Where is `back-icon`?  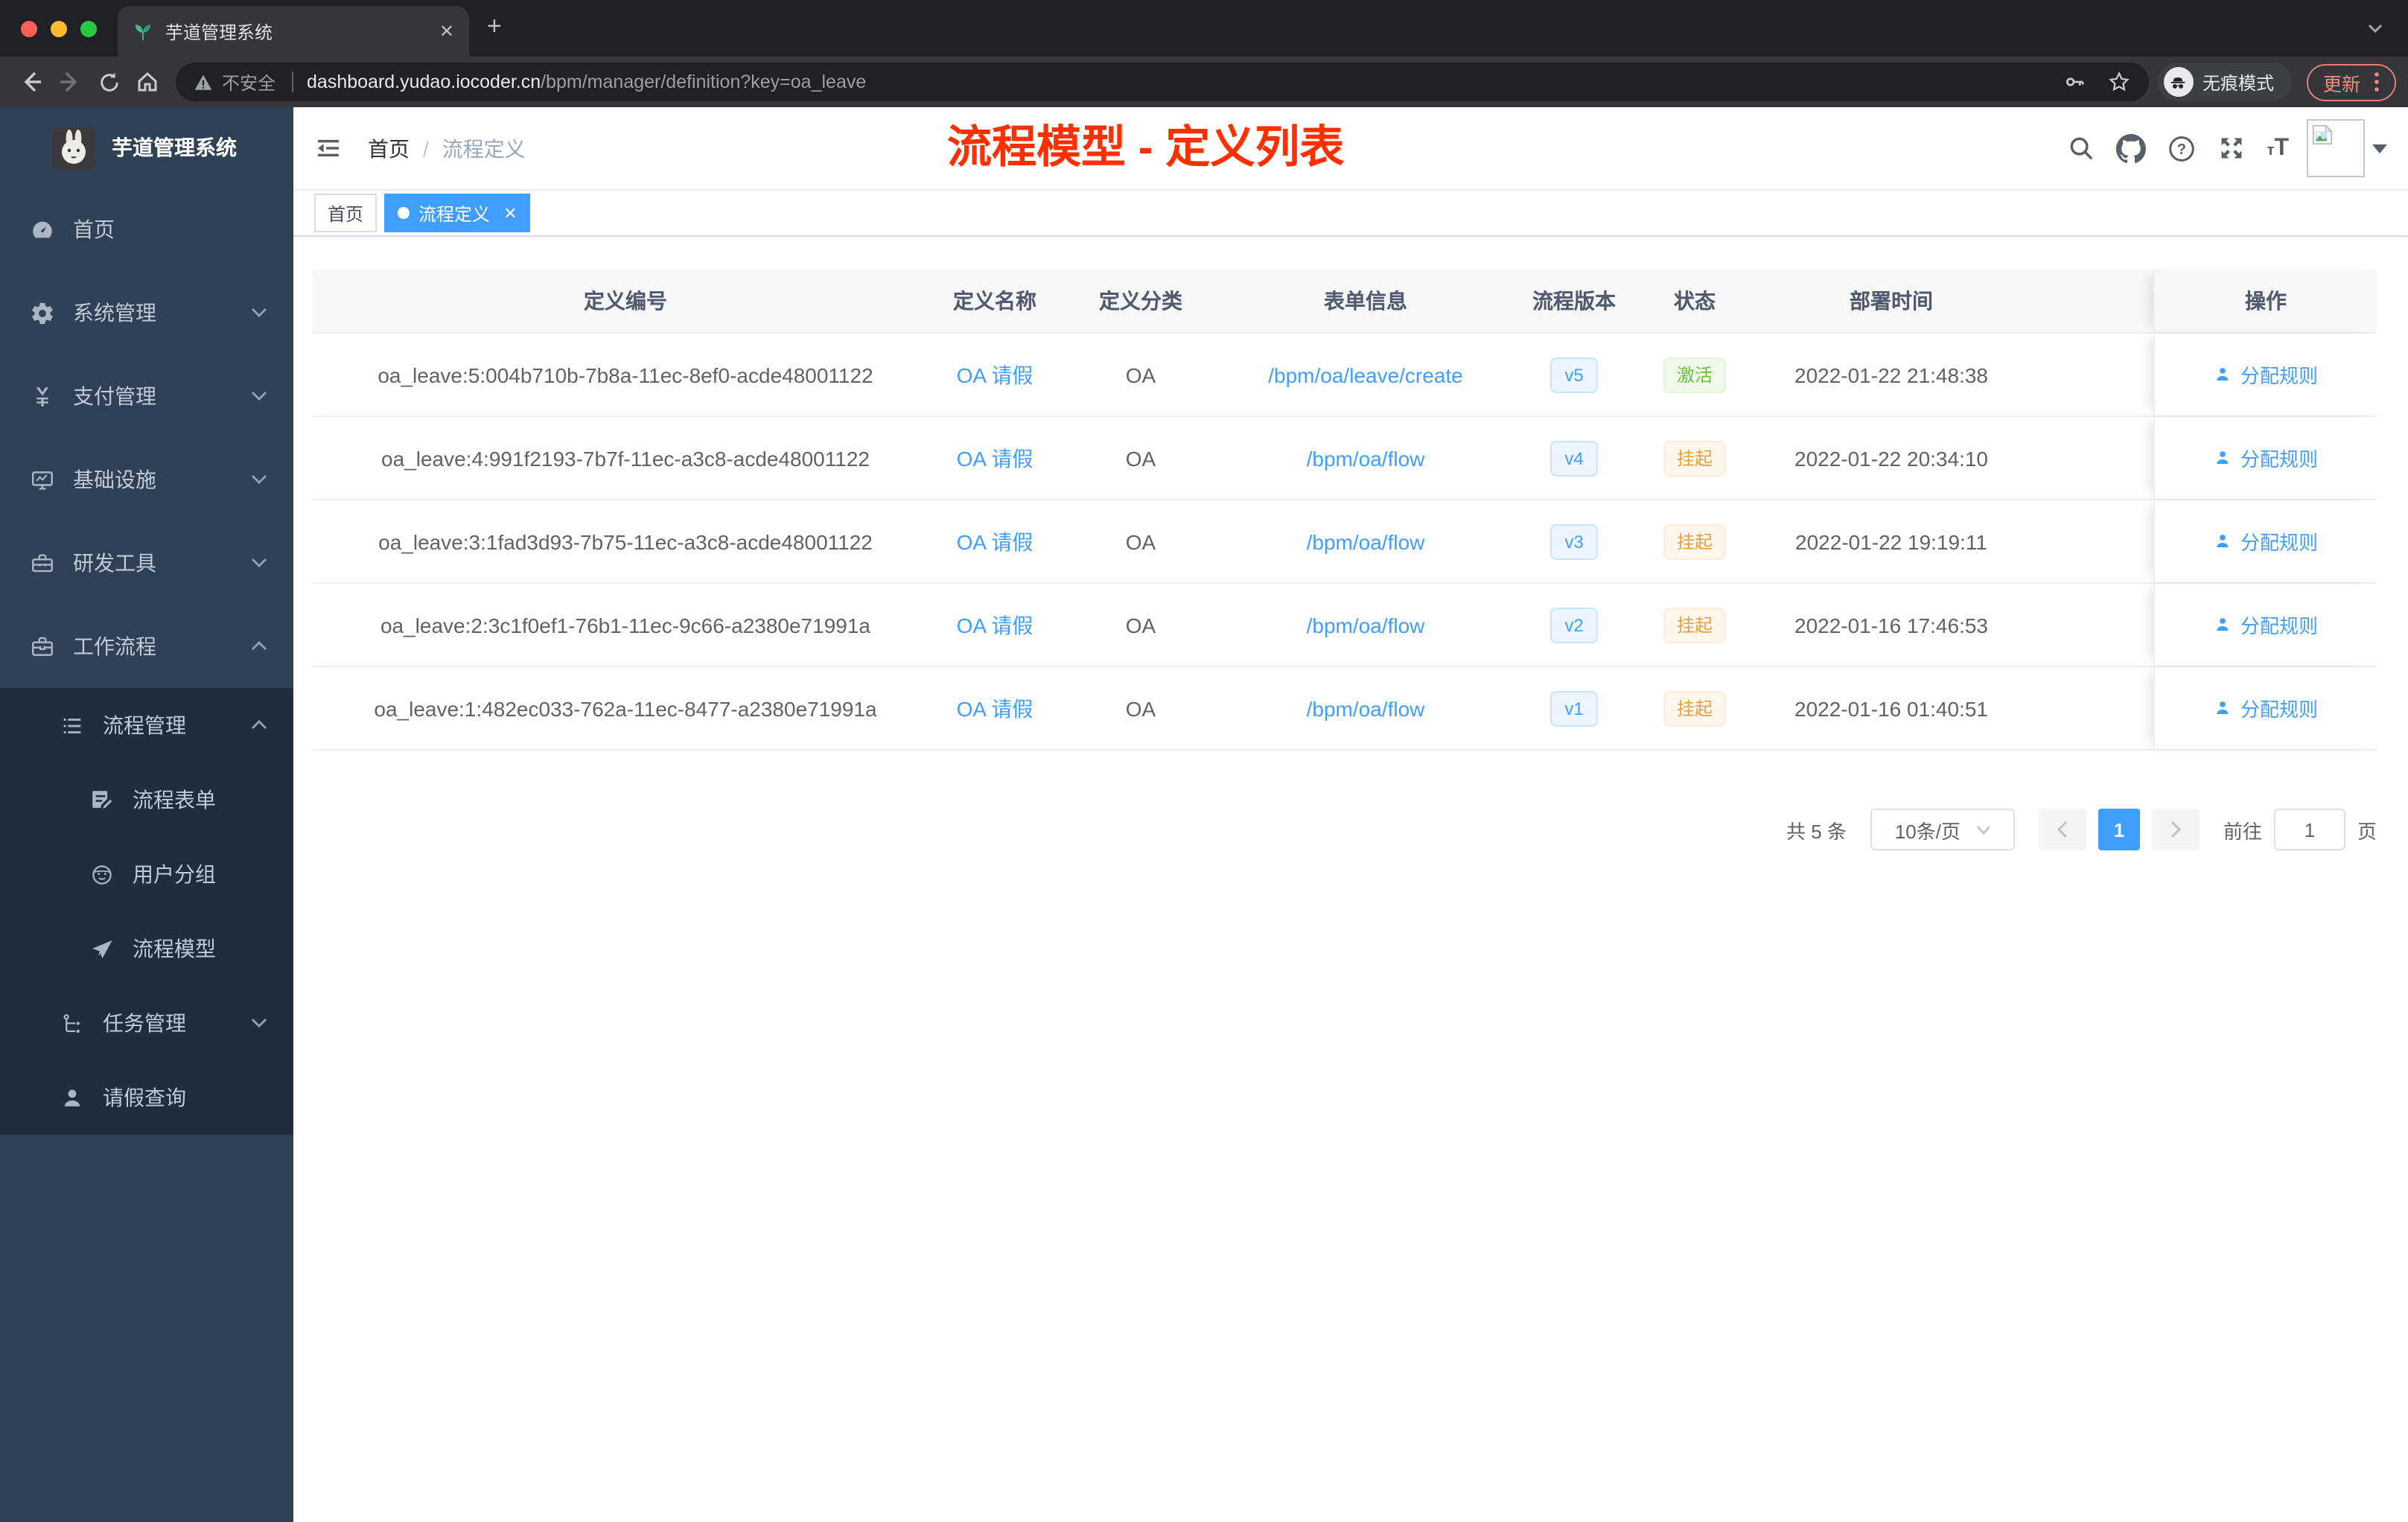 back-icon is located at coordinates (31, 82).